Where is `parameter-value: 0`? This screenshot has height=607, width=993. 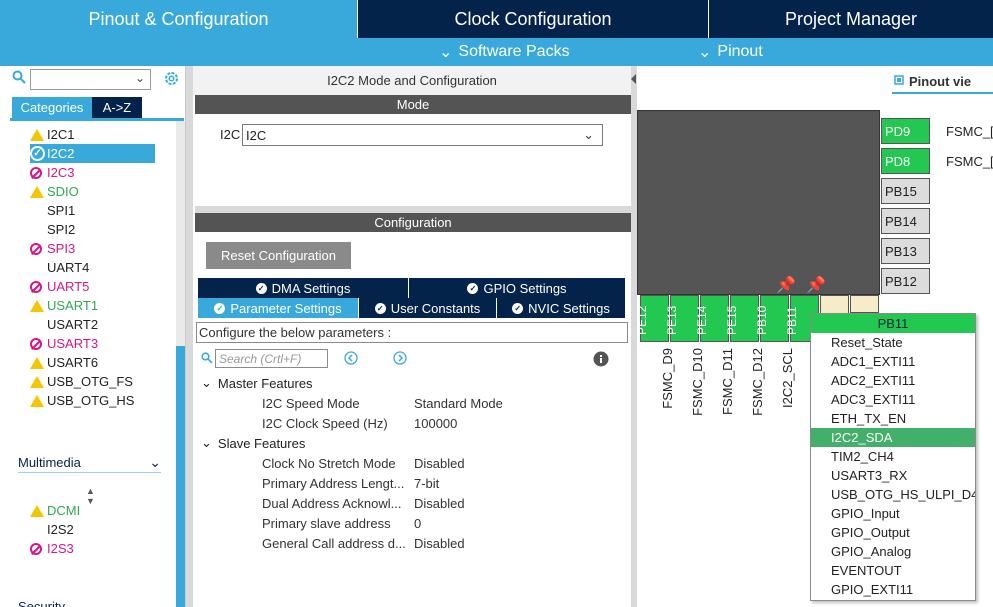
parameter-value: 0 is located at coordinates (417, 523).